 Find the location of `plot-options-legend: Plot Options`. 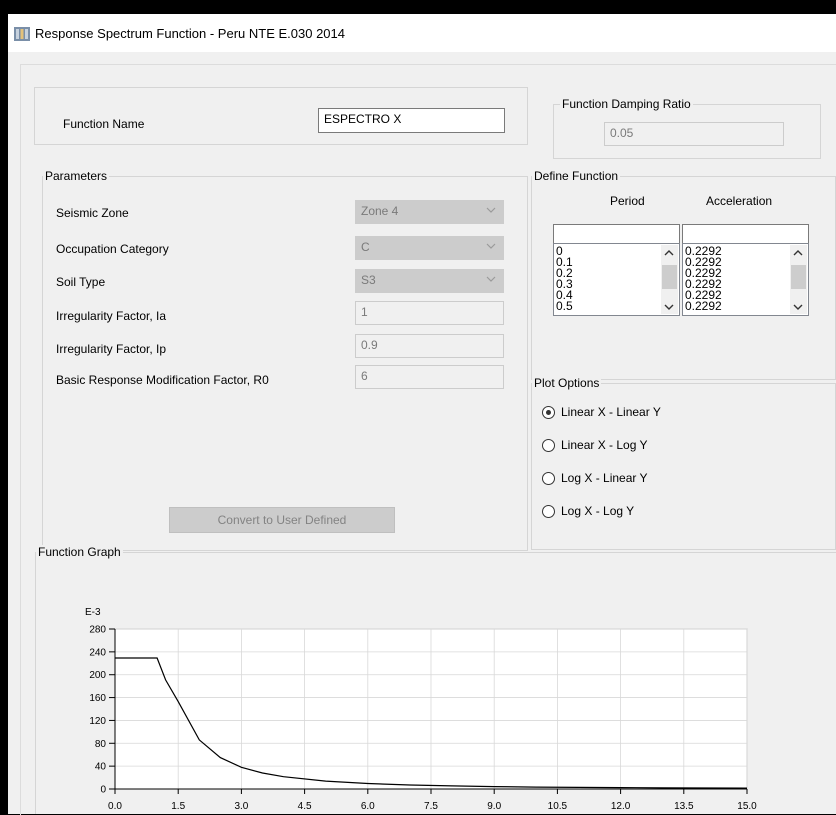

plot-options-legend: Plot Options is located at coordinates (567, 383).